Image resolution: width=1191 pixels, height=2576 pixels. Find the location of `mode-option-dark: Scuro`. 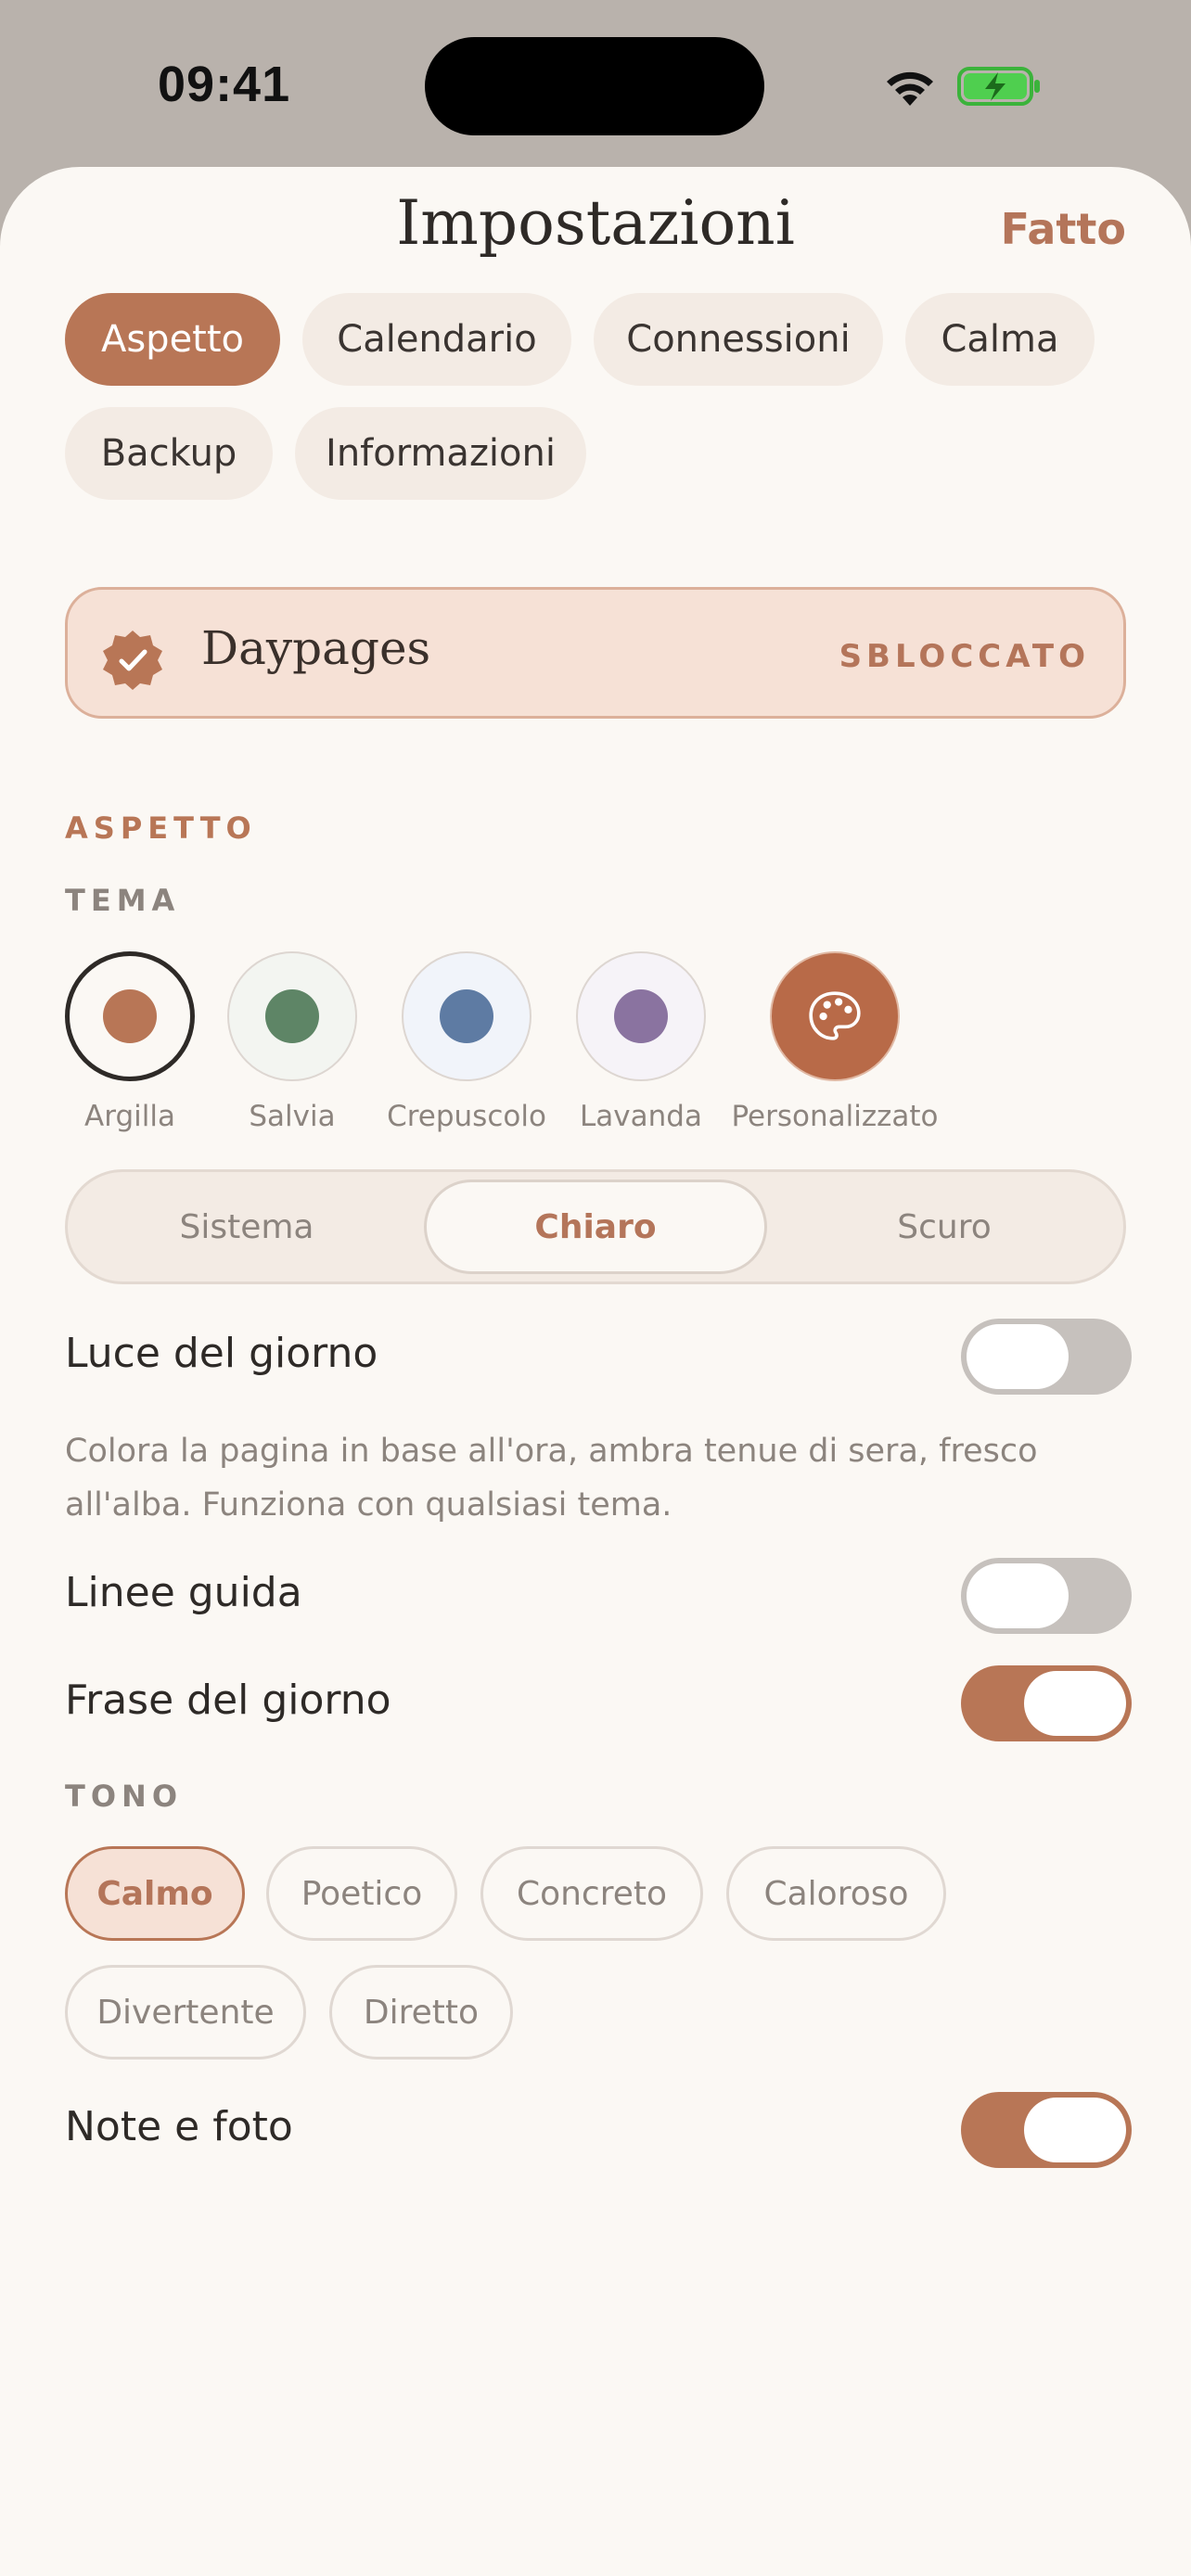

mode-option-dark: Scuro is located at coordinates (944, 1227).